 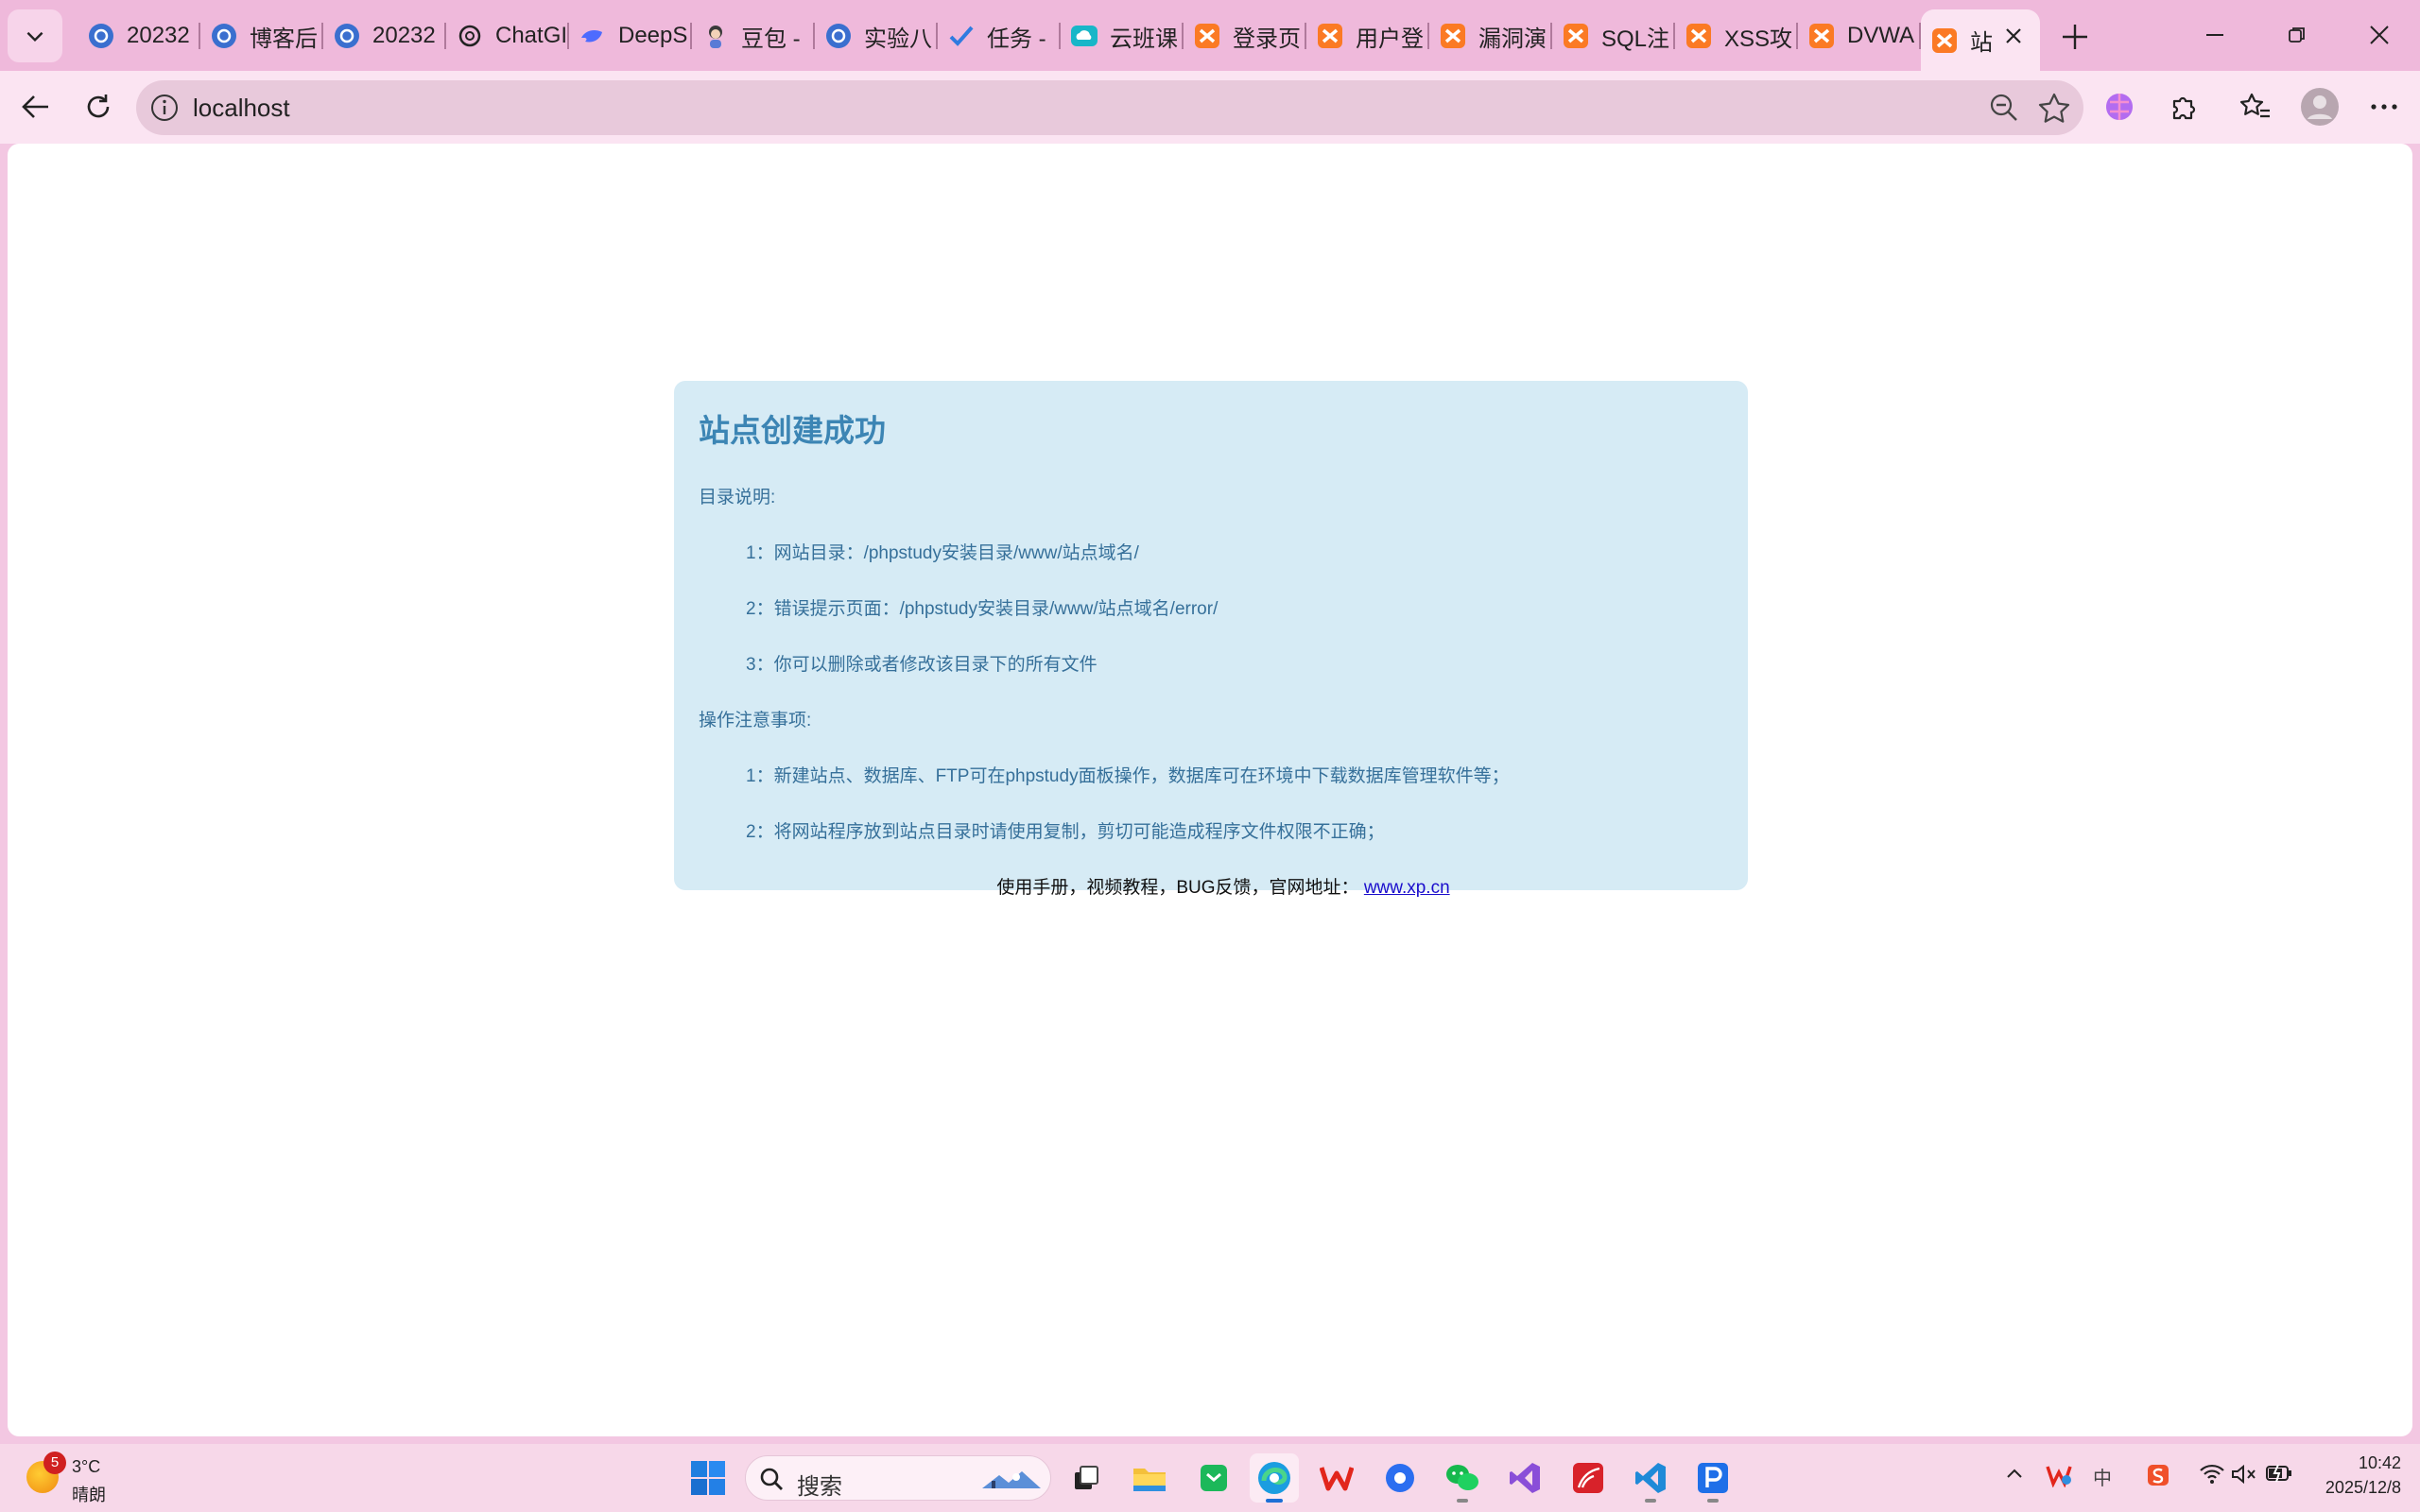 I want to click on tab: 豆包 -, so click(x=753, y=35).